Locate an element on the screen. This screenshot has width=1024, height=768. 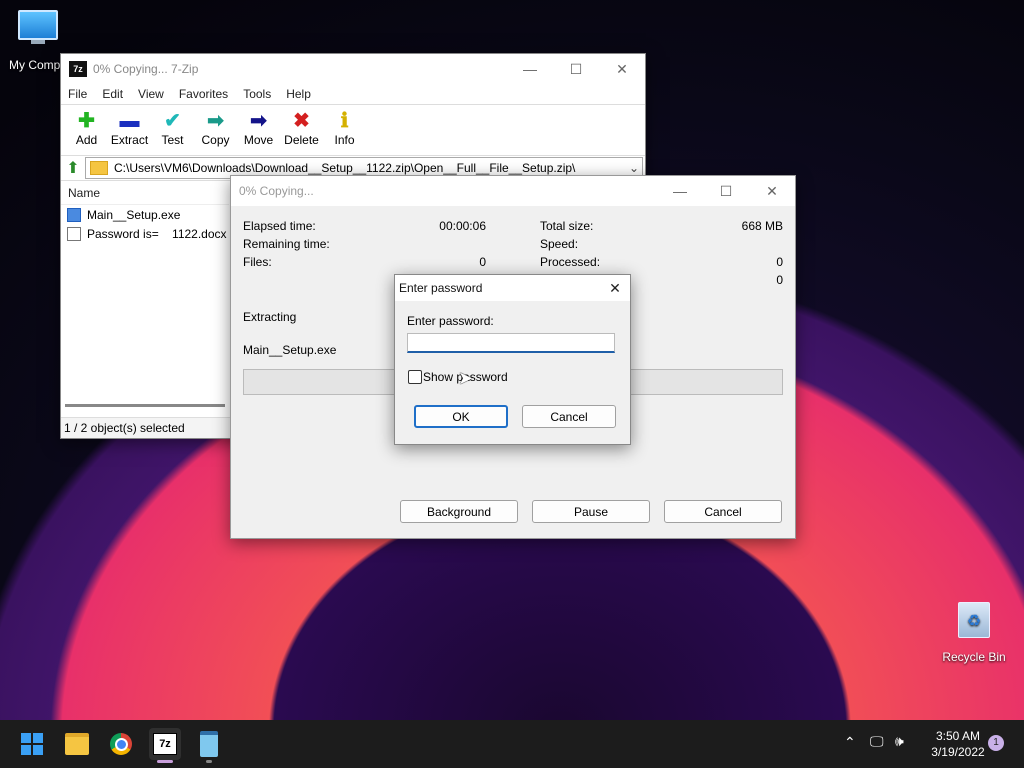
remaining-time-label: Remaining time: is located at coordinates (286, 244).